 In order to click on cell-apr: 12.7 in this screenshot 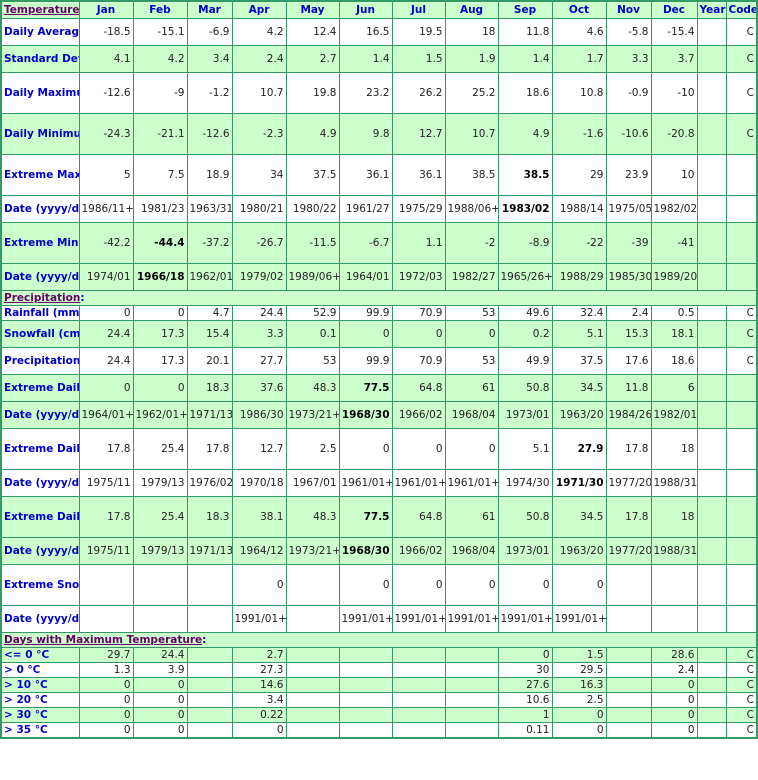, I will do `click(259, 449)`.